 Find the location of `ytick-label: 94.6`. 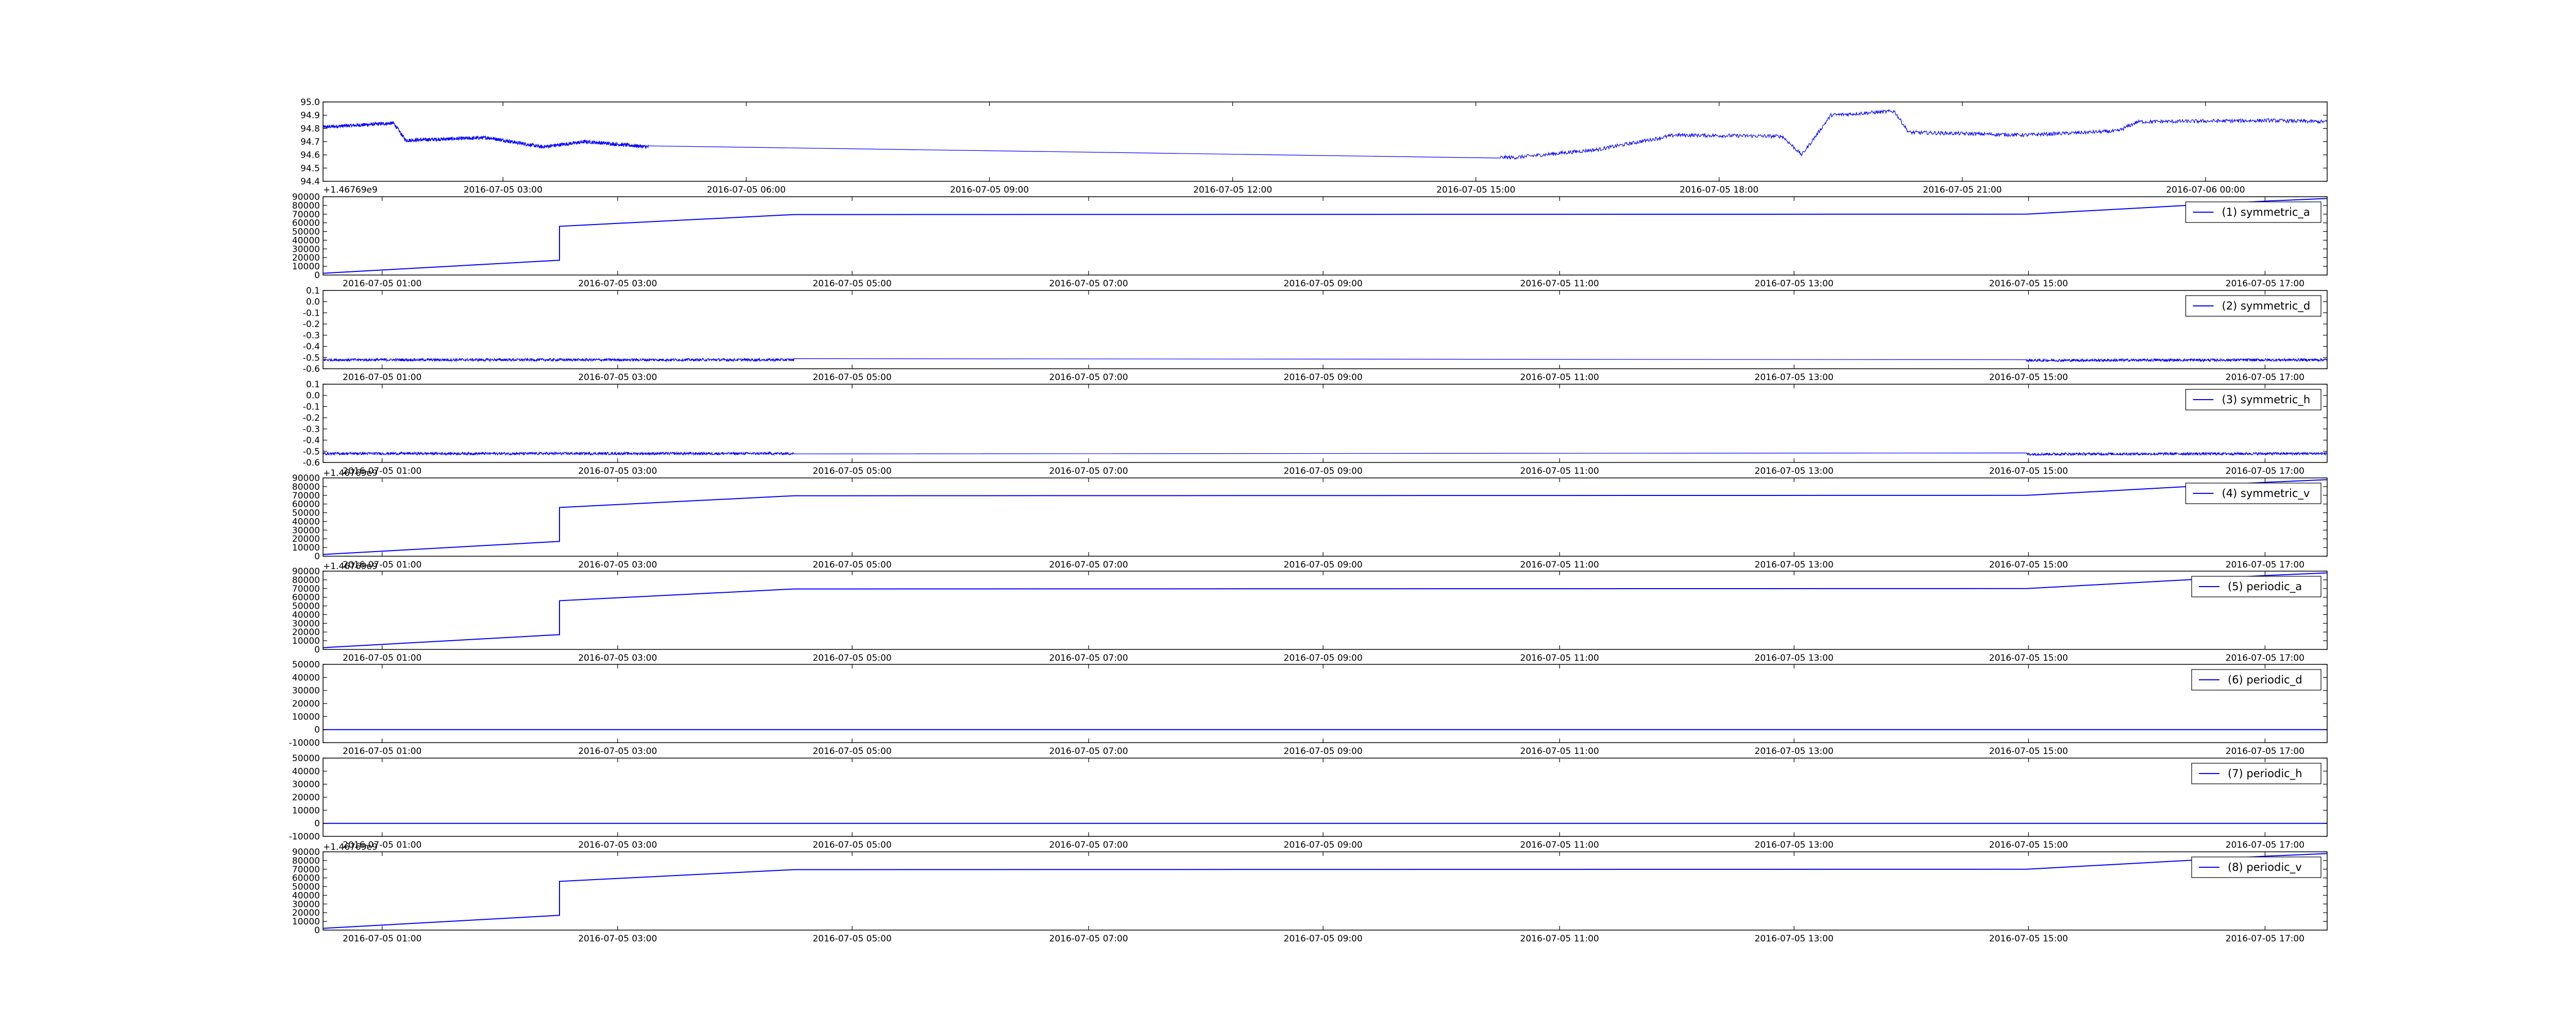

ytick-label: 94.6 is located at coordinates (310, 155).